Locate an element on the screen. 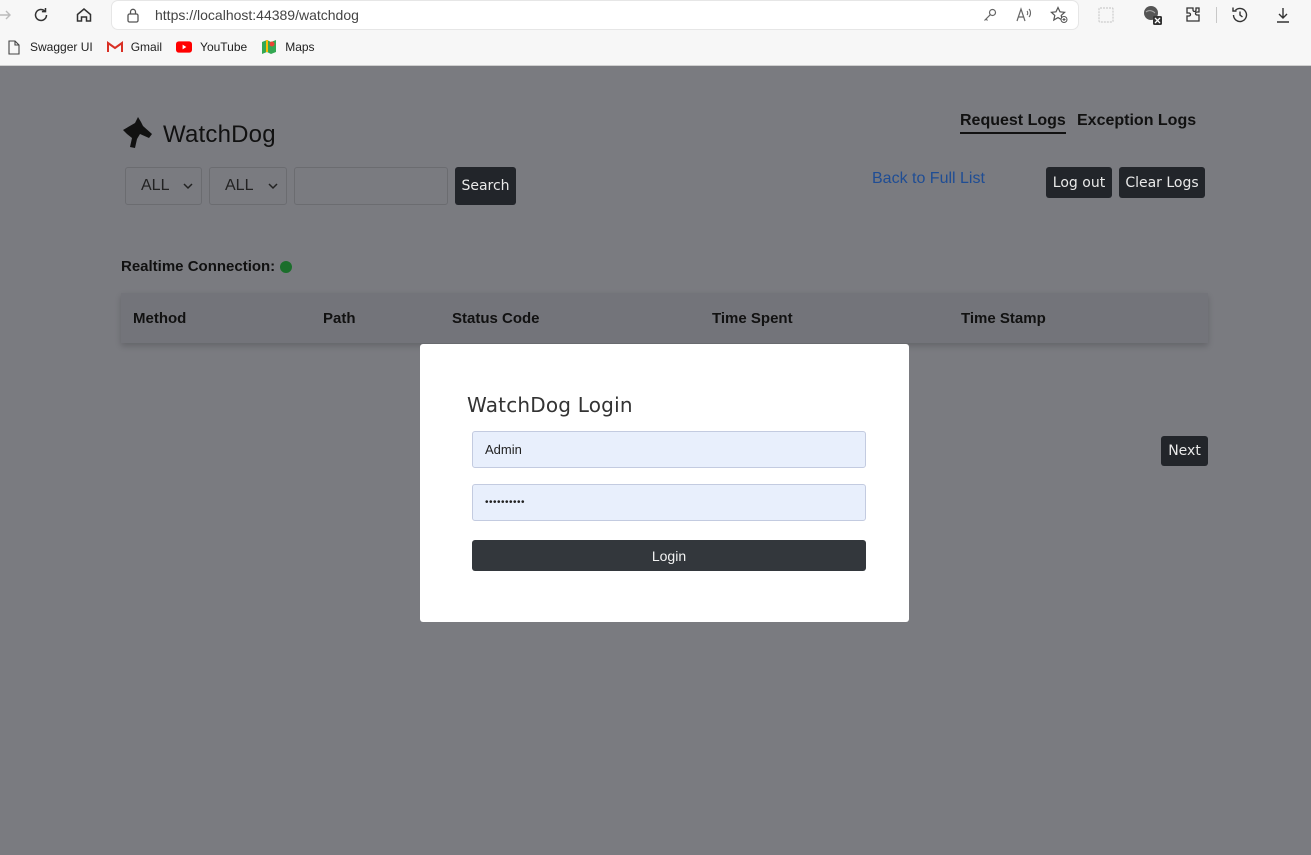 Image resolution: width=1311 pixels, height=855 pixels. extensions-icon is located at coordinates (1193, 15).